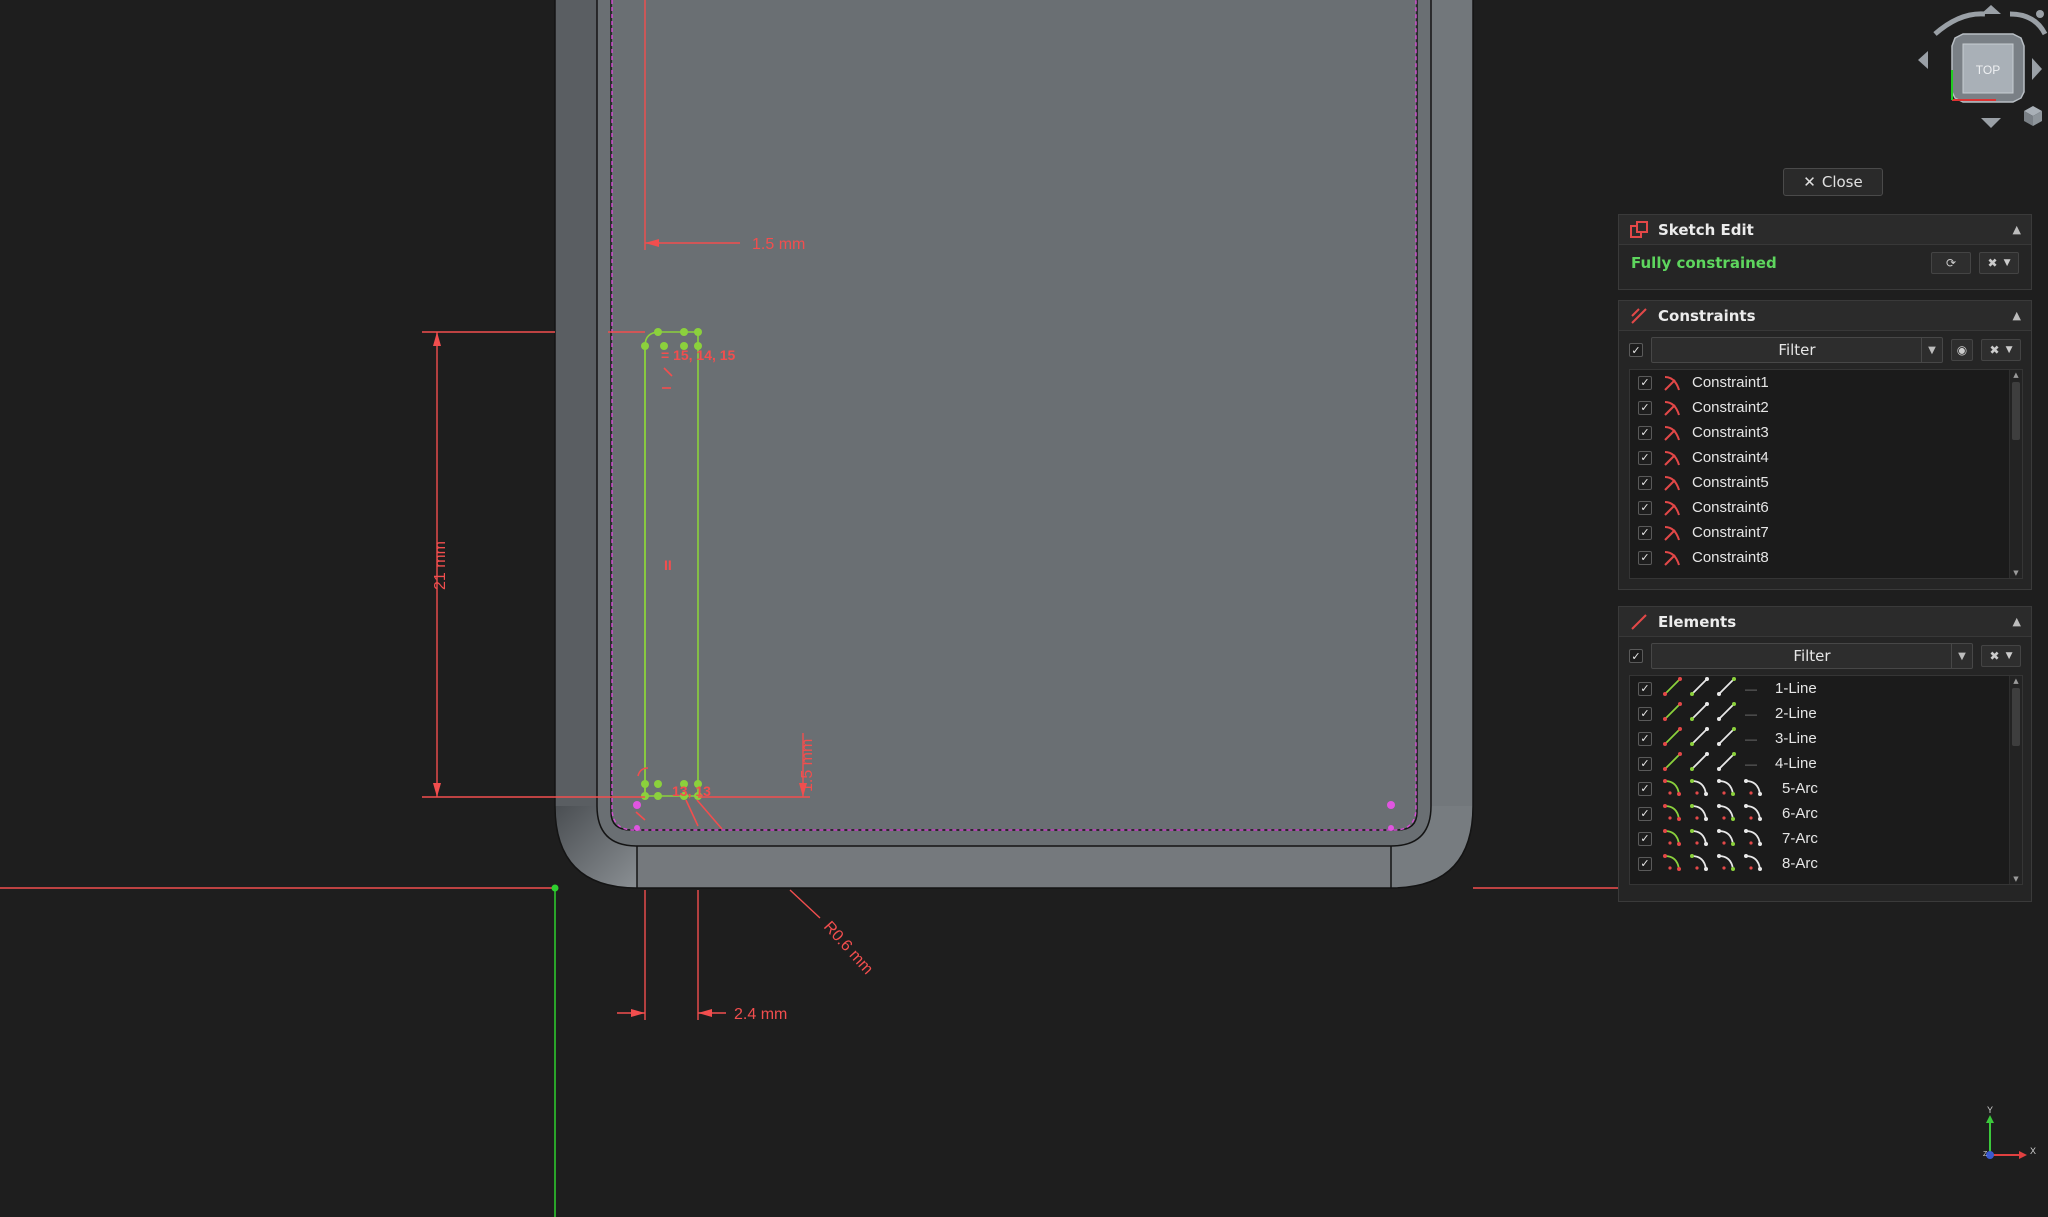 Image resolution: width=2048 pixels, height=1217 pixels. What do you see at coordinates (1797, 350) in the screenshot?
I see `constraints-filter-dropdown: Filter ▼` at bounding box center [1797, 350].